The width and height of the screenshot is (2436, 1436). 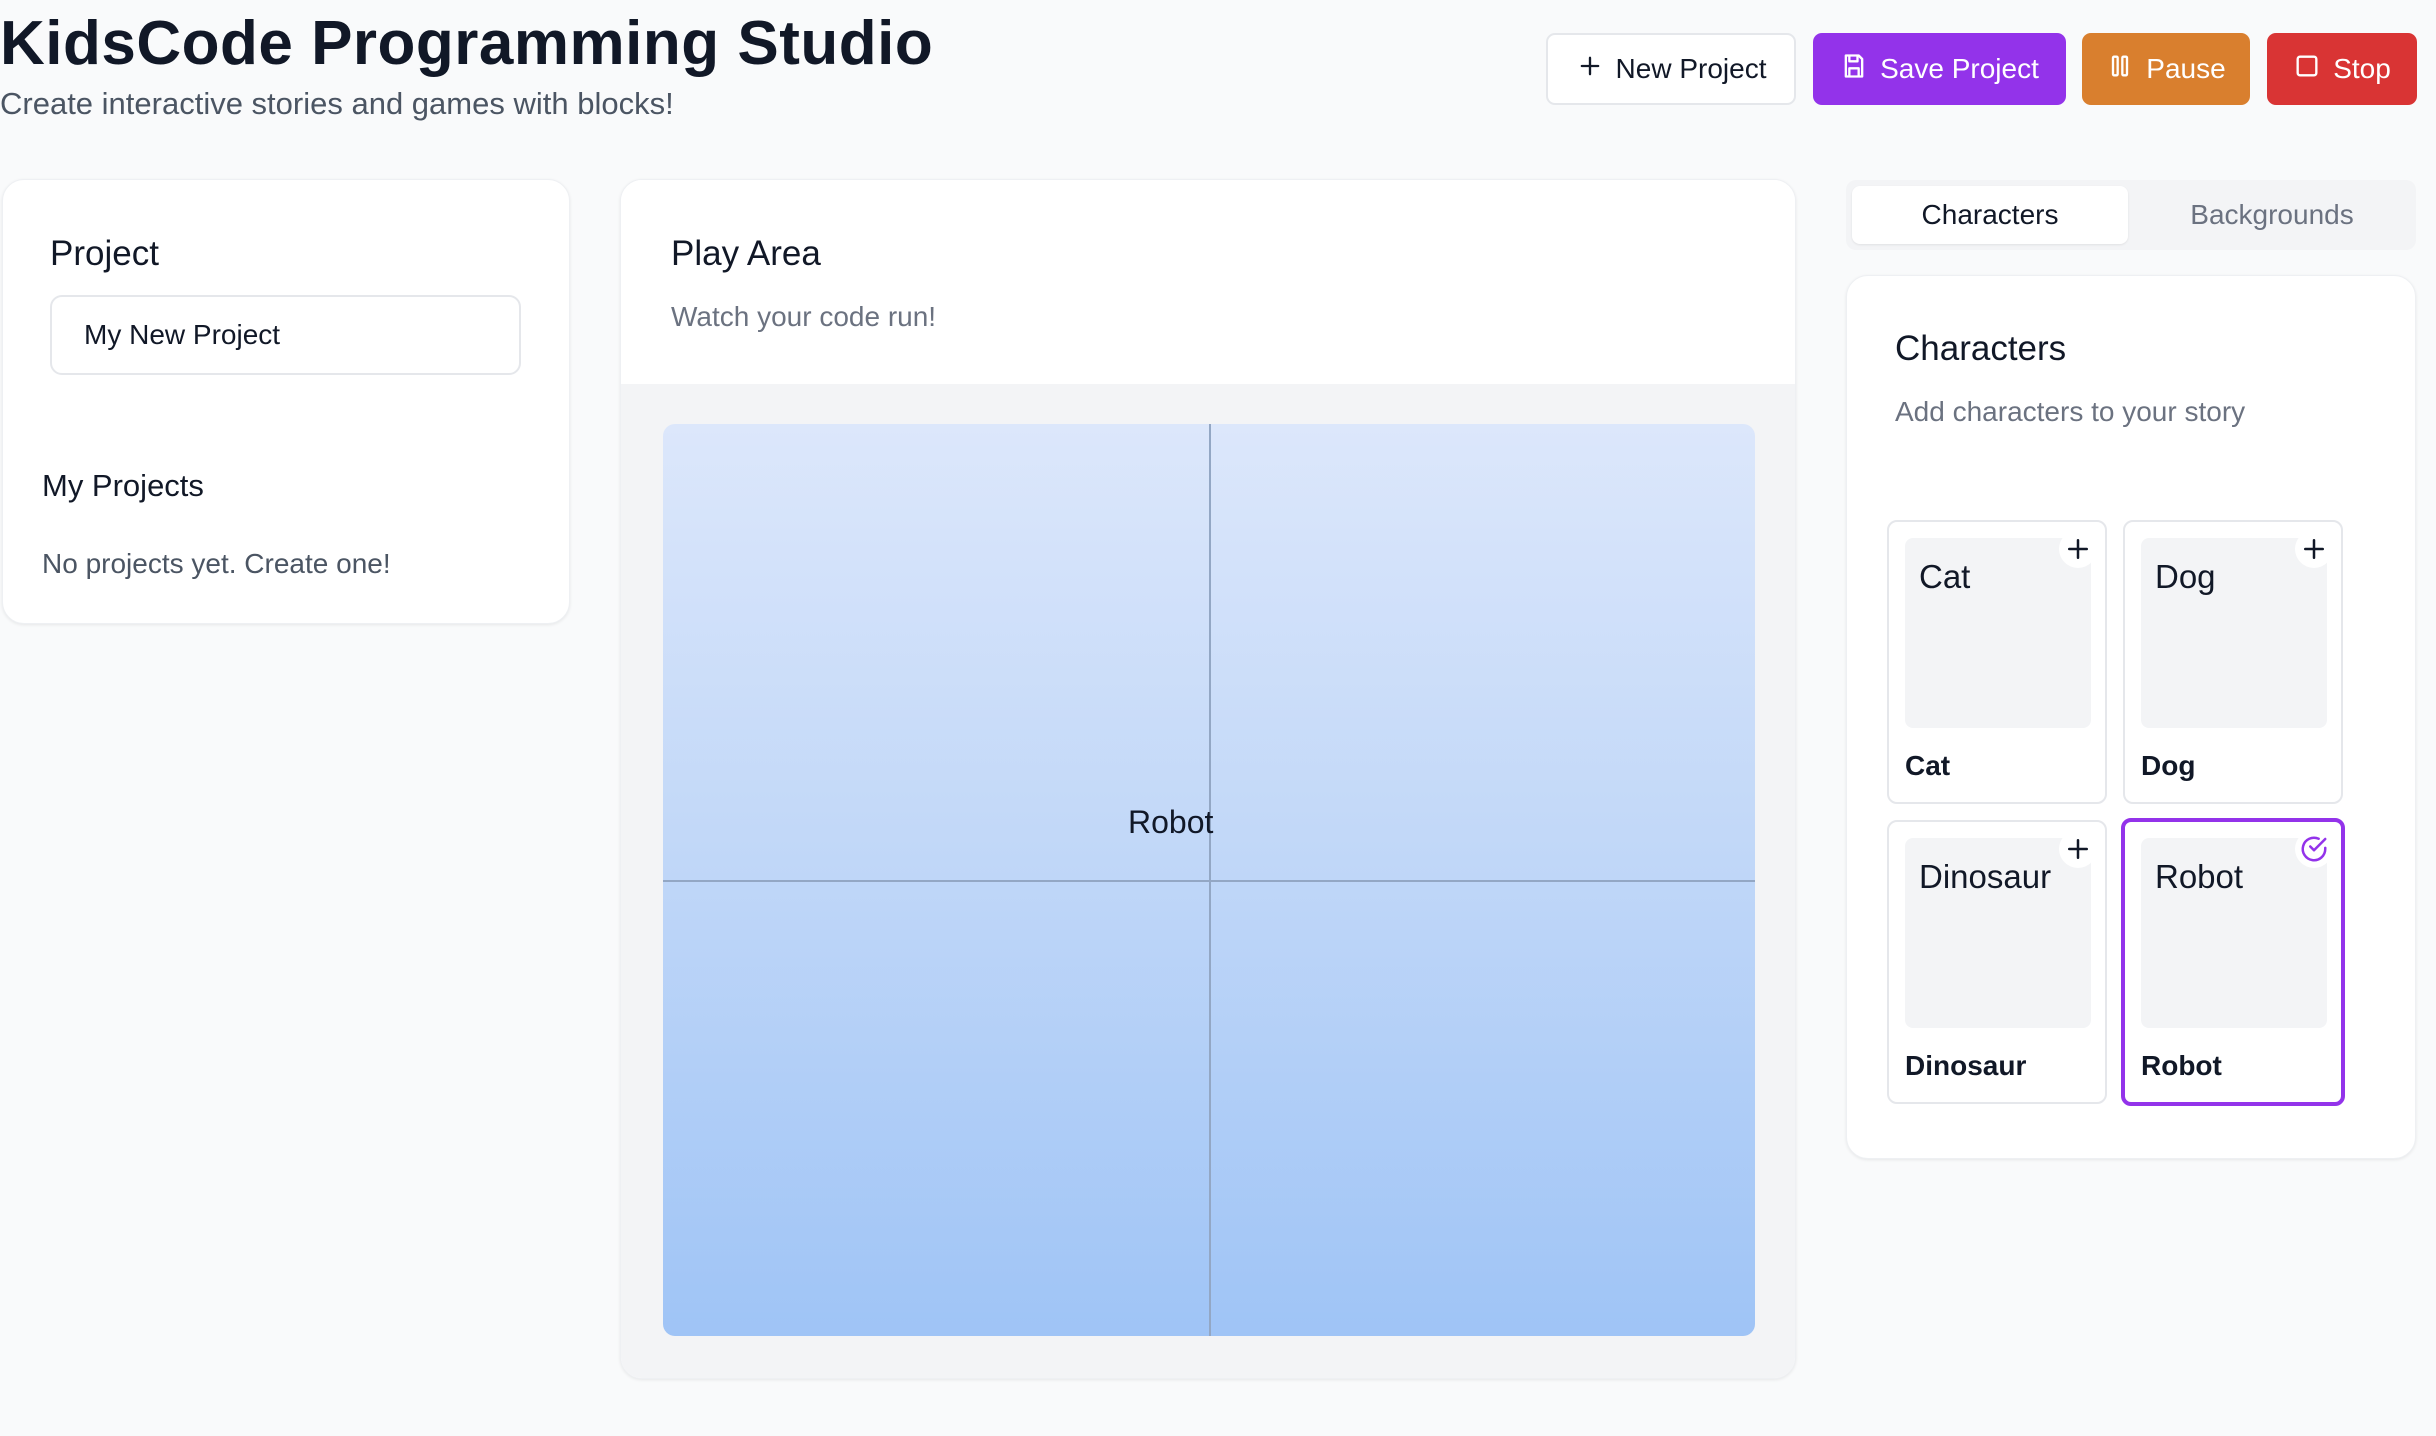 I want to click on stop-label: Stop, so click(x=2362, y=68).